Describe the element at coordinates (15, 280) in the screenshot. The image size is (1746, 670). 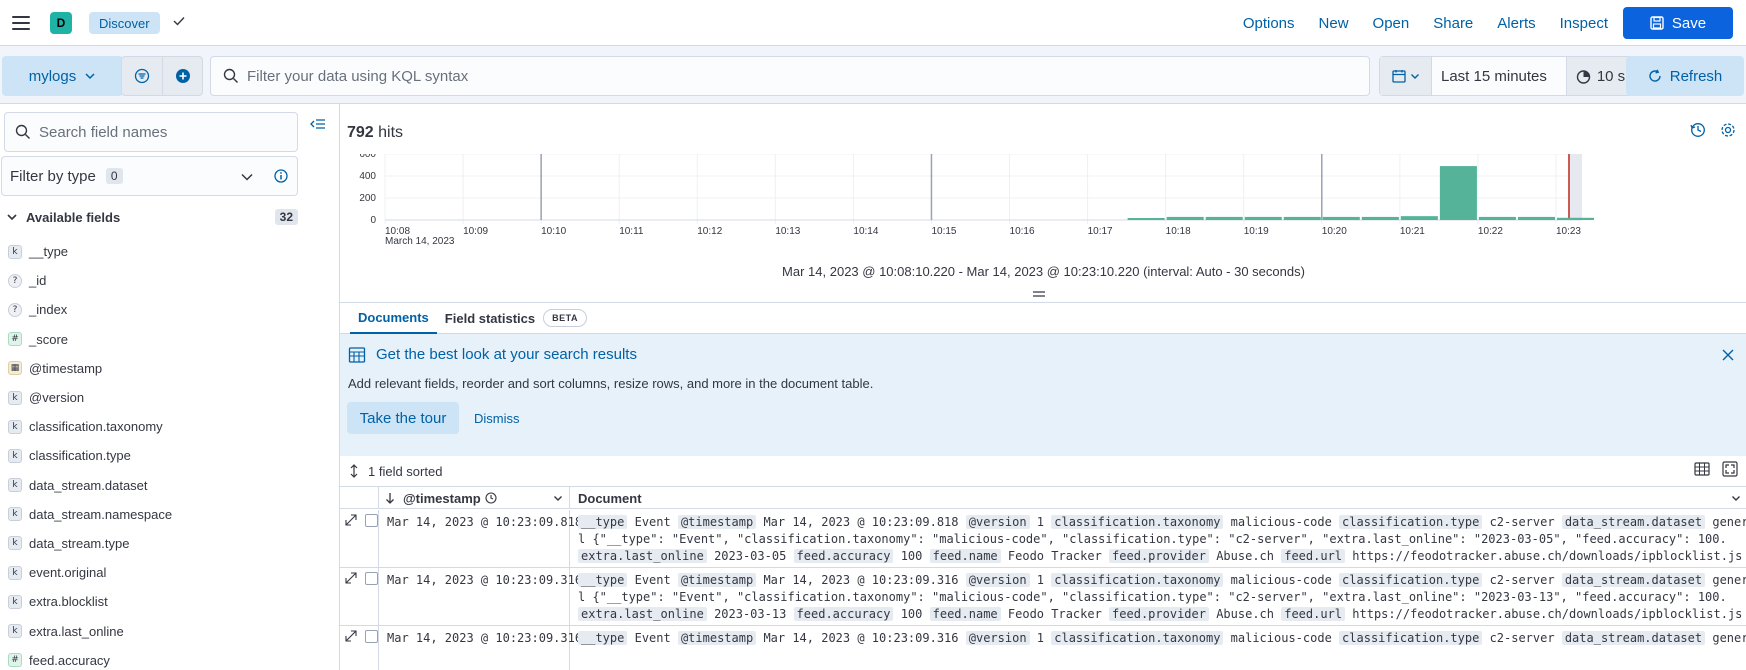
I see `field-type-token-icon: ?` at that location.